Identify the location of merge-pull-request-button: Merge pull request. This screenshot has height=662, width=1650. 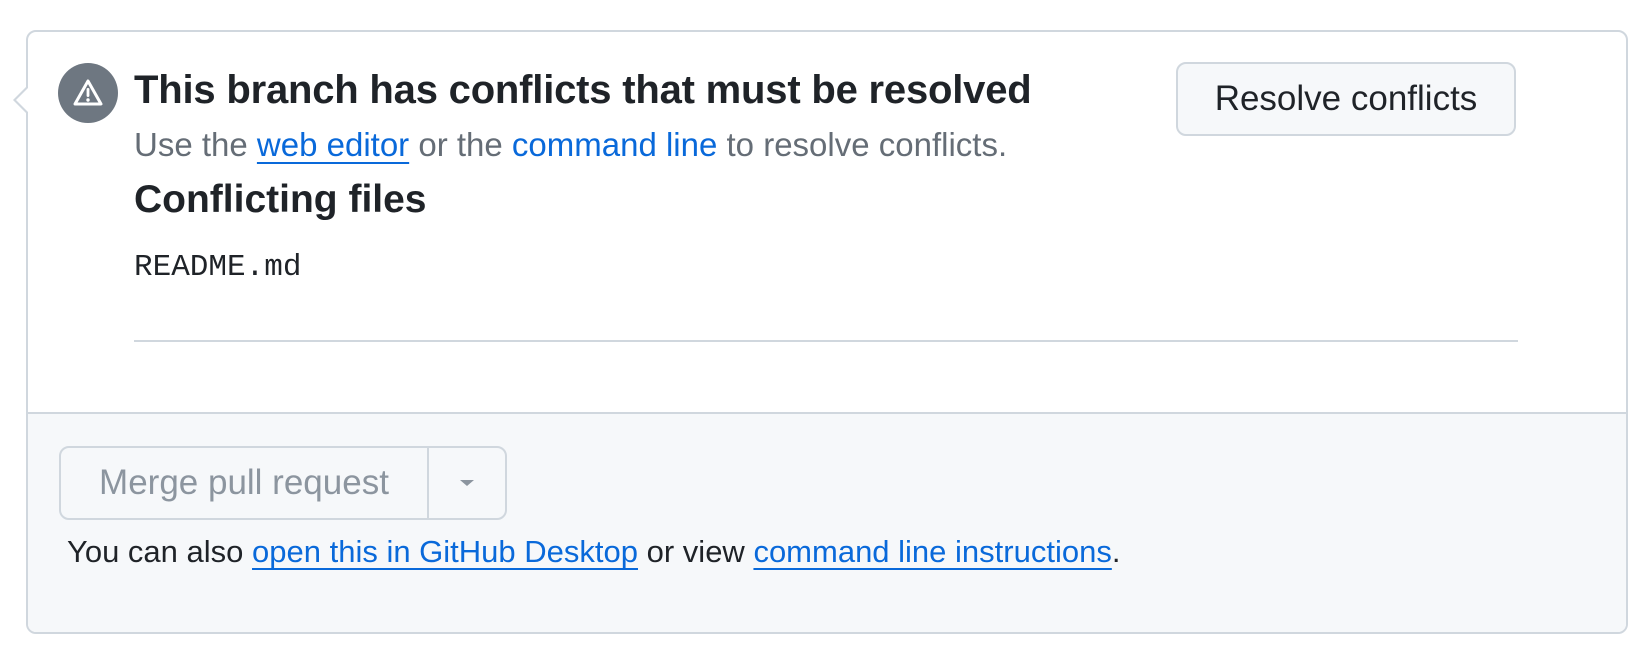
(244, 483).